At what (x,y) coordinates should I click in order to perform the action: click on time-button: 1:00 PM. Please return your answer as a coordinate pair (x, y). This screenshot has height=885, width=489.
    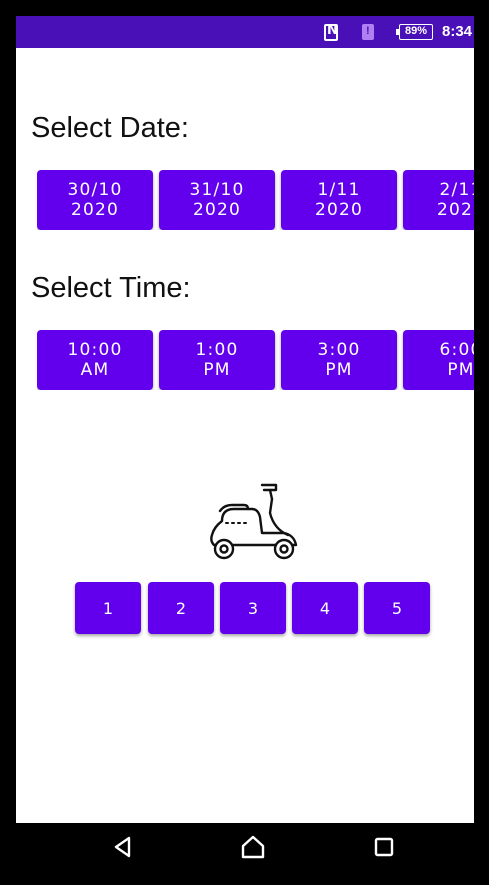
    Looking at the image, I should click on (217, 360).